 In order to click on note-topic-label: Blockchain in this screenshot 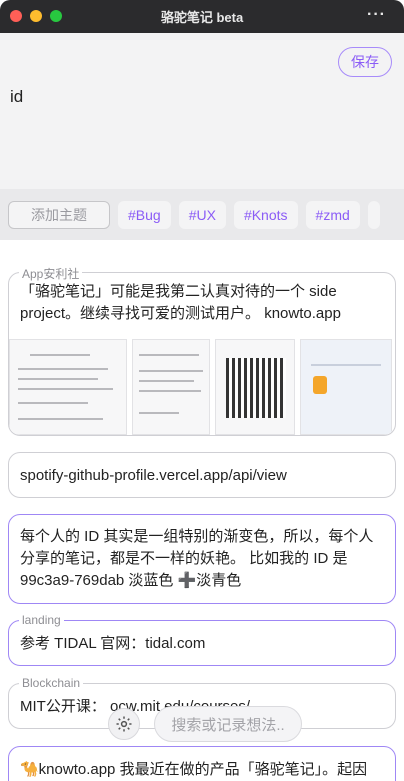, I will do `click(51, 683)`.